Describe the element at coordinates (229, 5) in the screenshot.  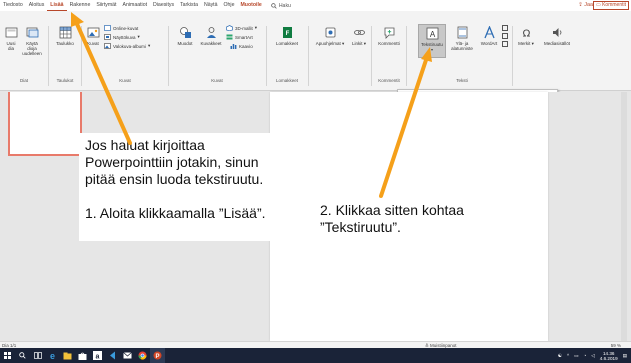
I see `tab-ohje: Ohje` at that location.